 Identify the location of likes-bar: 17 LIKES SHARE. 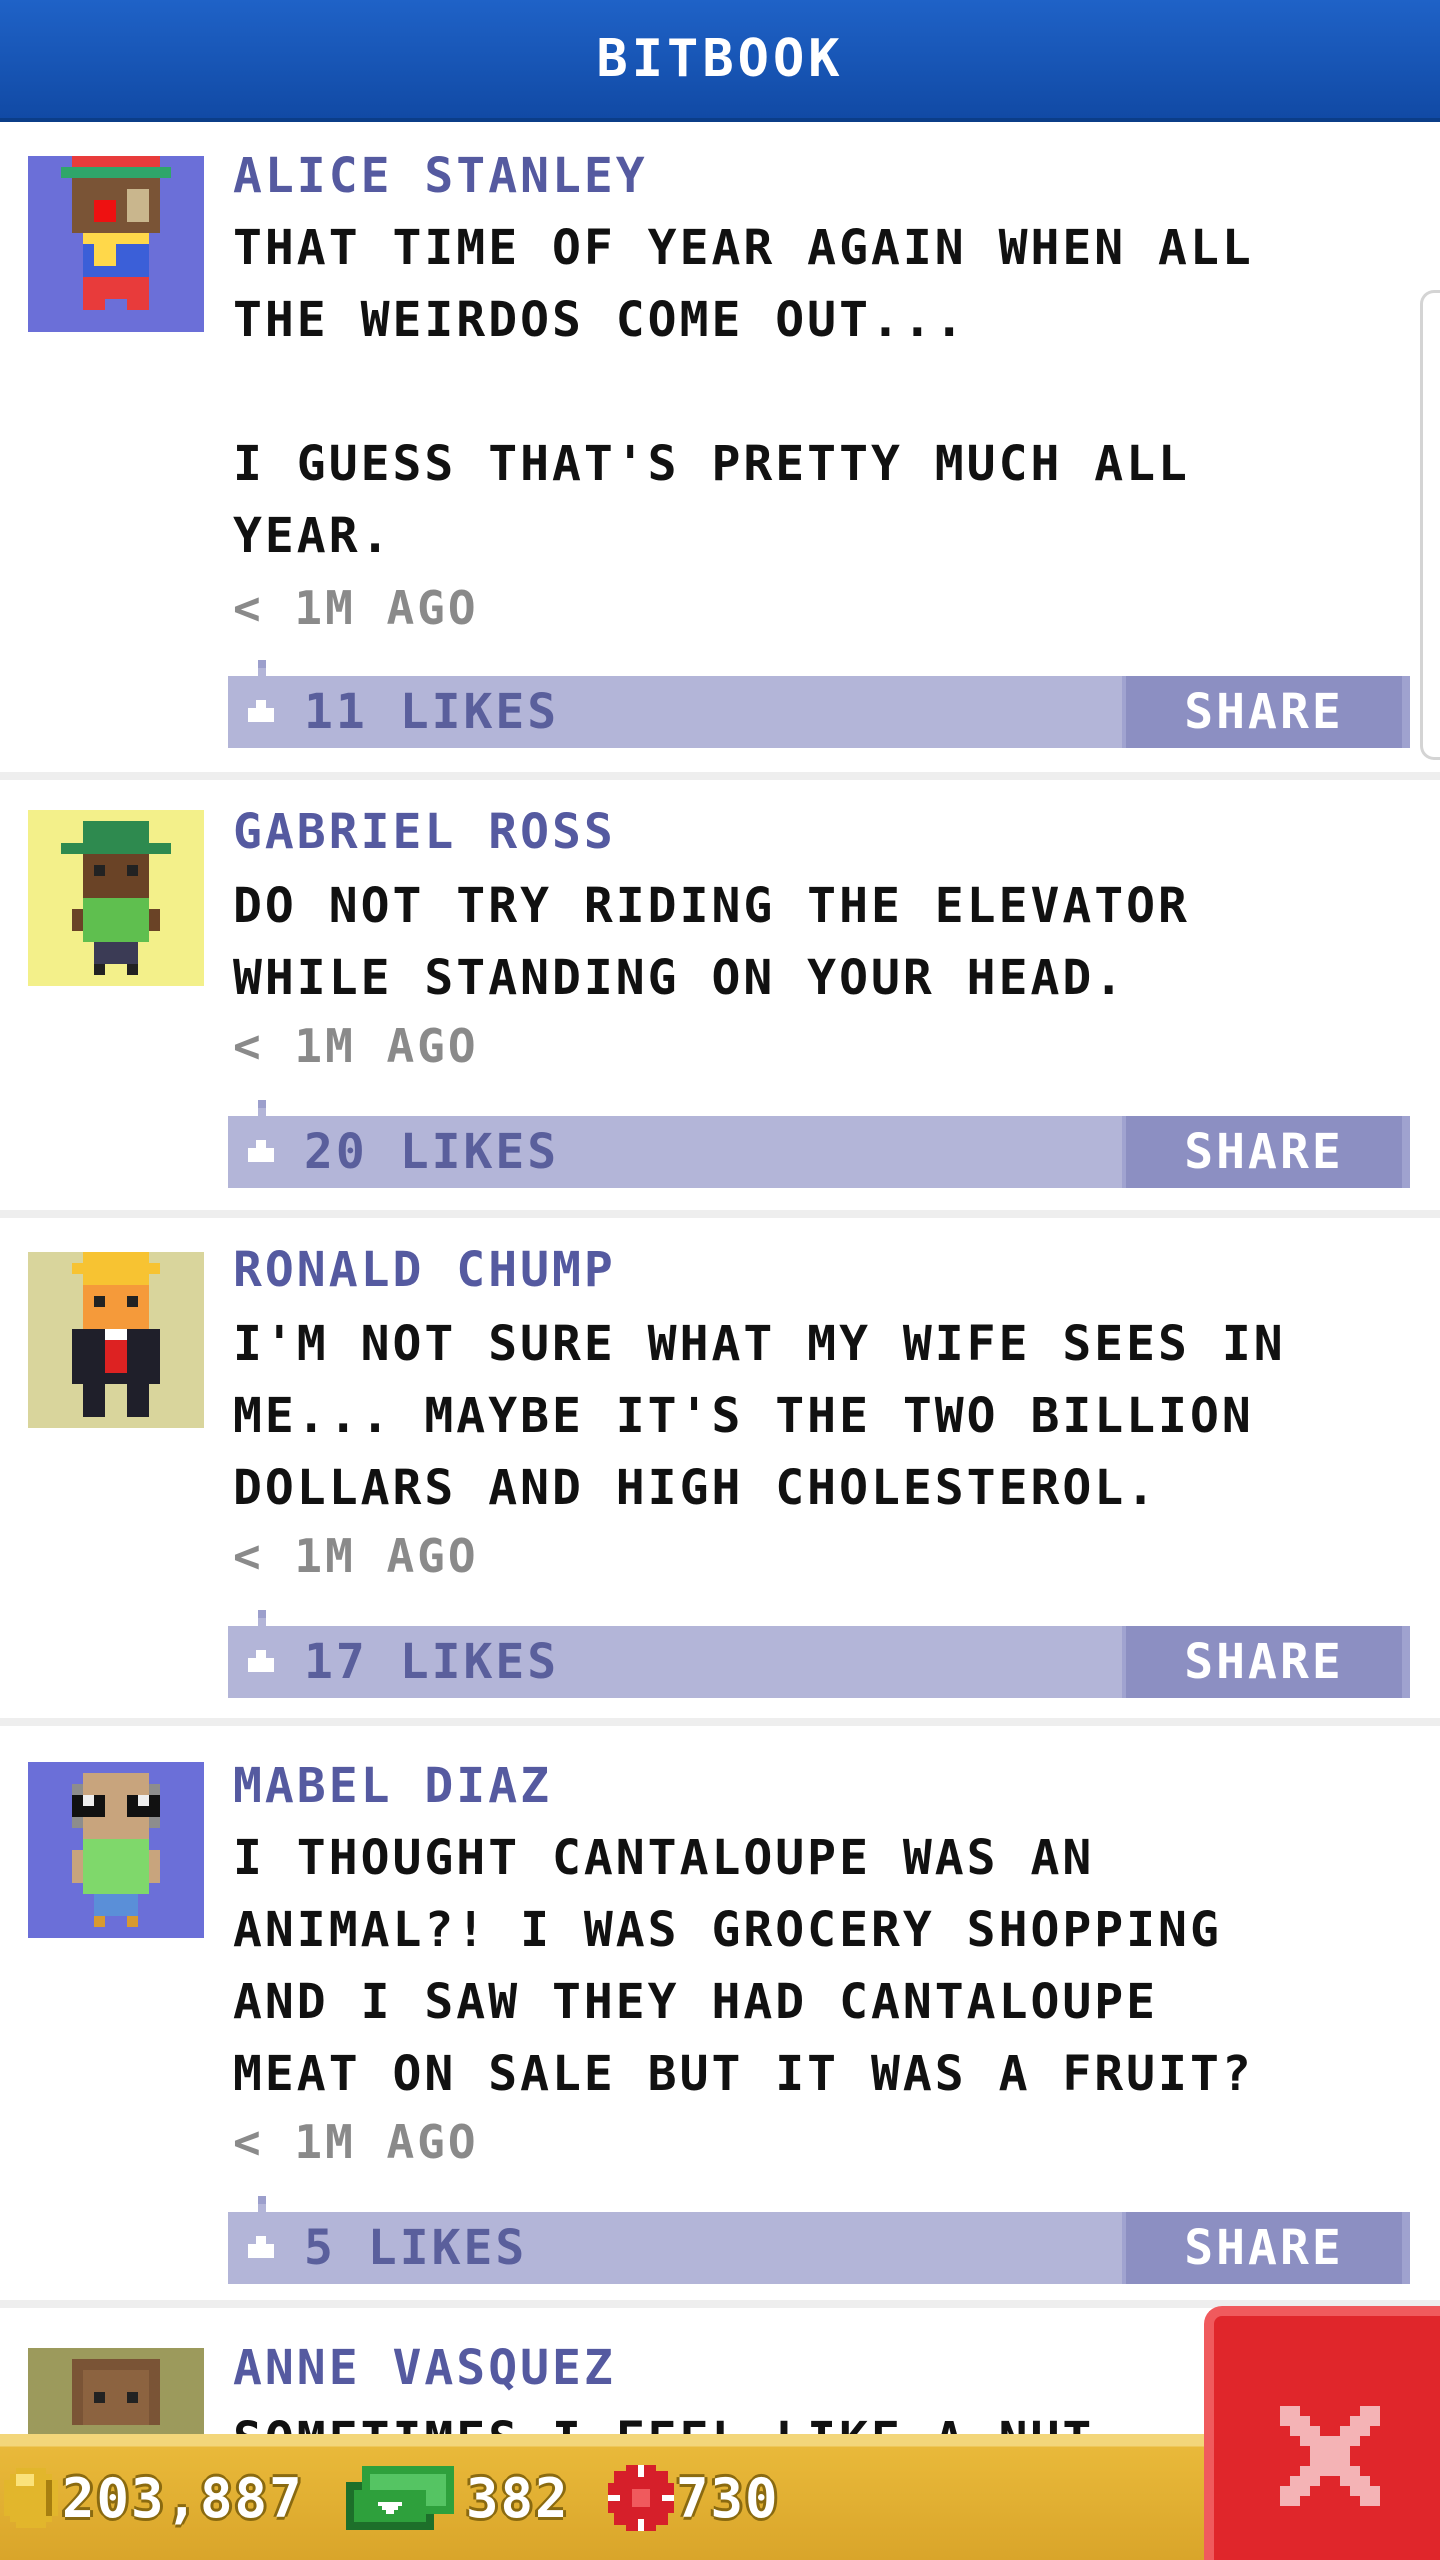
(819, 1654).